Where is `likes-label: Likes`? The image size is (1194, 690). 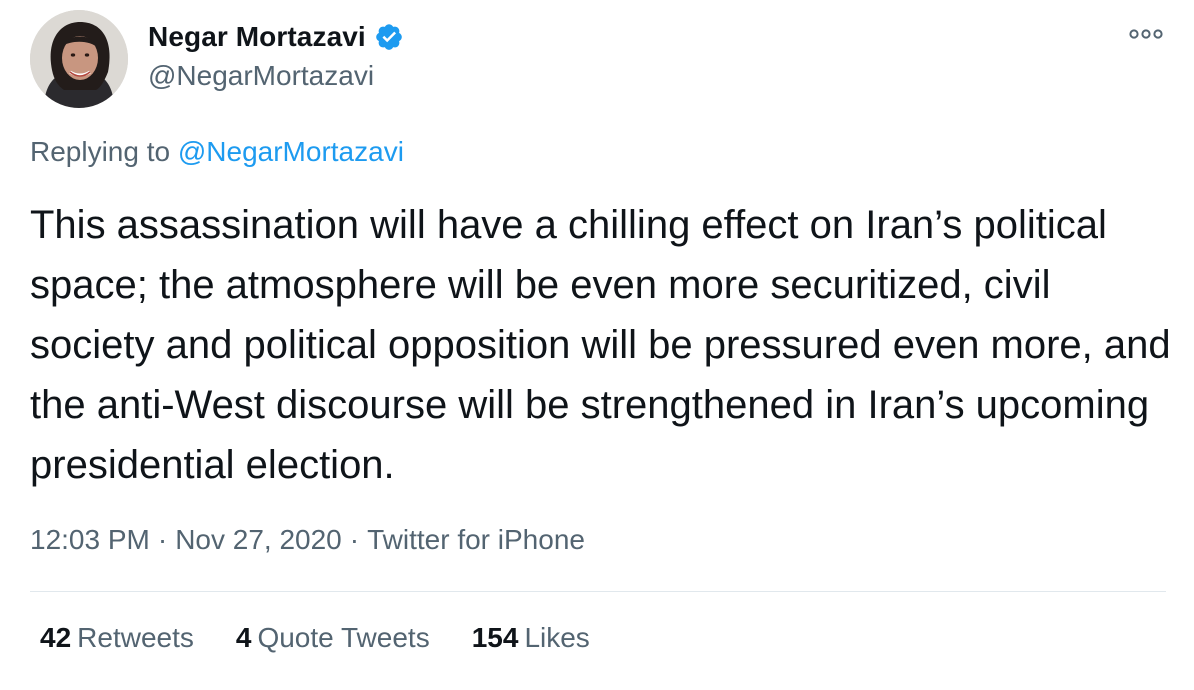 likes-label: Likes is located at coordinates (557, 637).